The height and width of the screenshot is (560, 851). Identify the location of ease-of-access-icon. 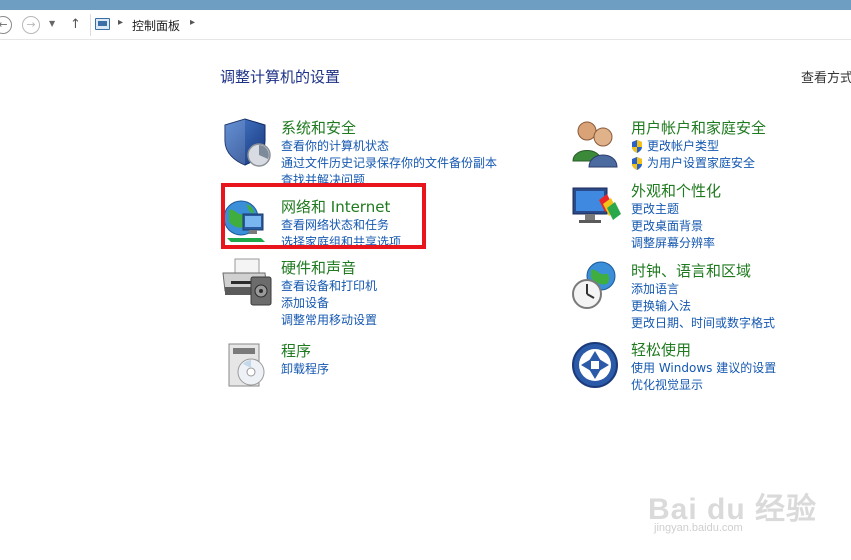
(595, 365).